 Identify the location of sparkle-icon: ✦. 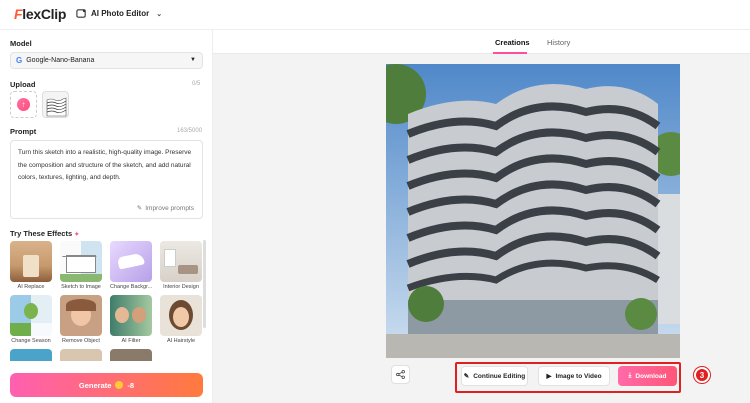
(77, 235).